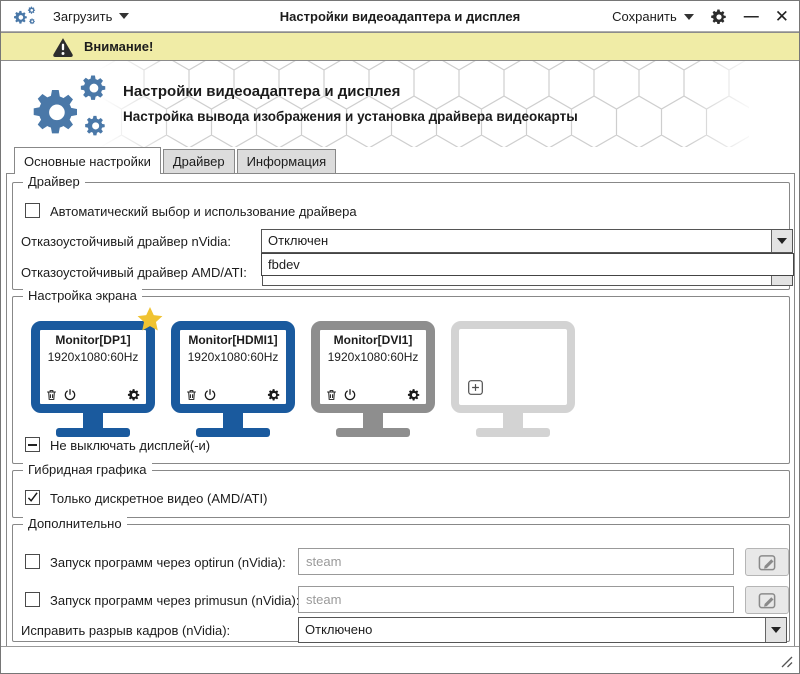 Image resolution: width=800 pixels, height=674 pixels. Describe the element at coordinates (130, 445) in the screenshot. I see `keep-display-on-label: Не выключать дисплей(-и)` at that location.